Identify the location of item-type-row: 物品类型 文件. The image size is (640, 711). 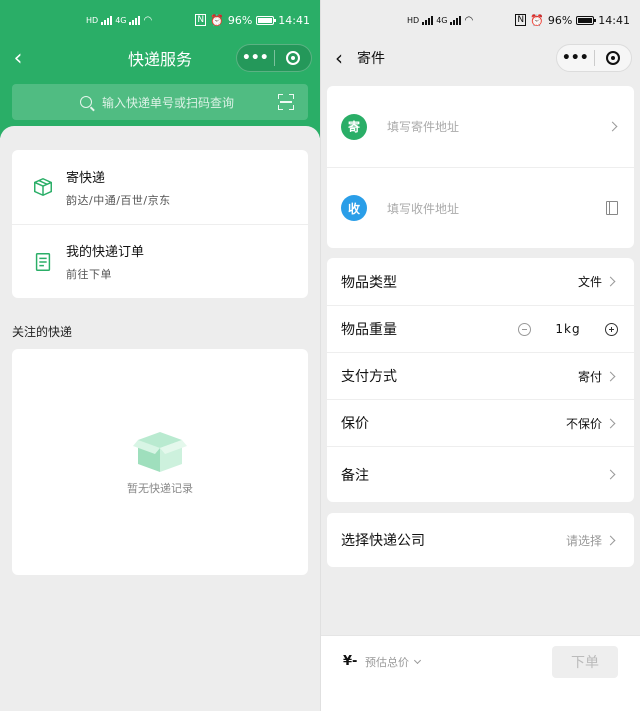
(480, 281).